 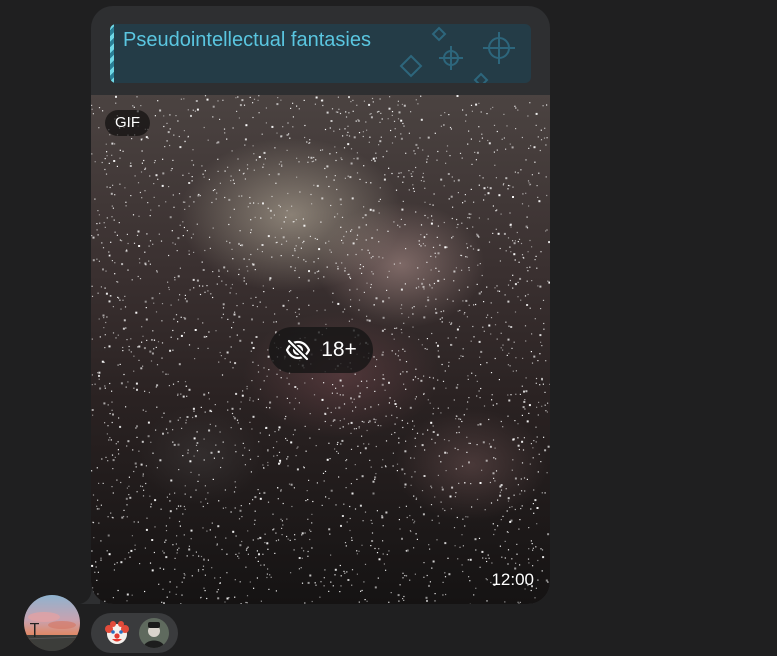 I want to click on sender-avatar, so click(x=52, y=623).